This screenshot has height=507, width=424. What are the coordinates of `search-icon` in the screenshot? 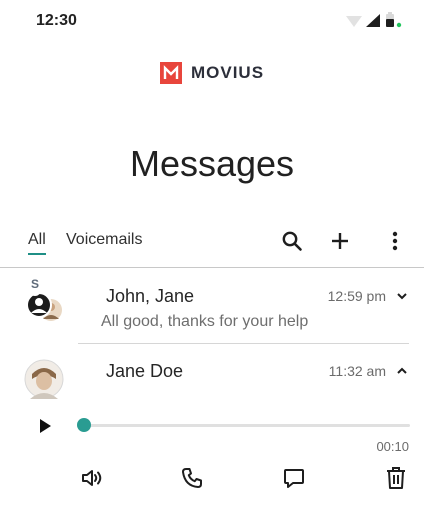 It's located at (292, 241).